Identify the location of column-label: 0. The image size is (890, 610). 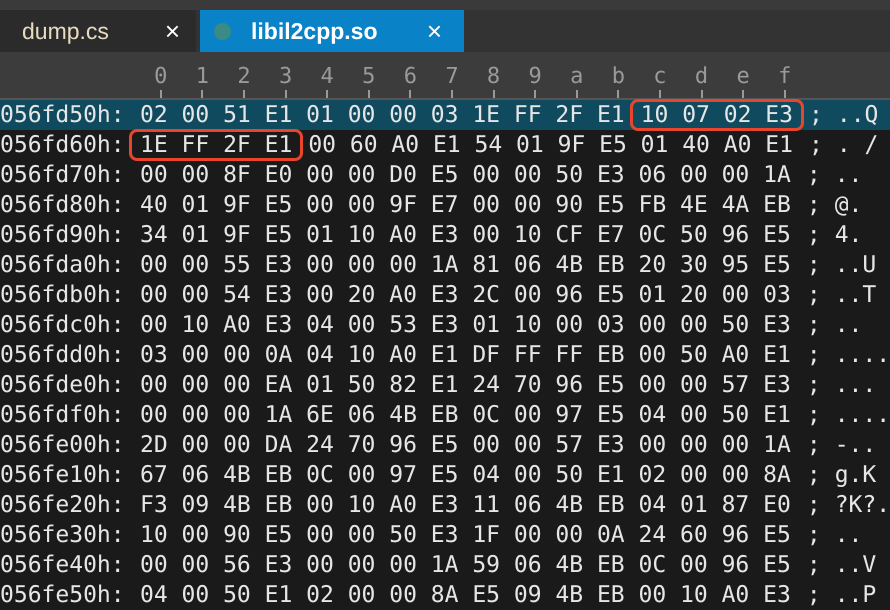
(161, 77).